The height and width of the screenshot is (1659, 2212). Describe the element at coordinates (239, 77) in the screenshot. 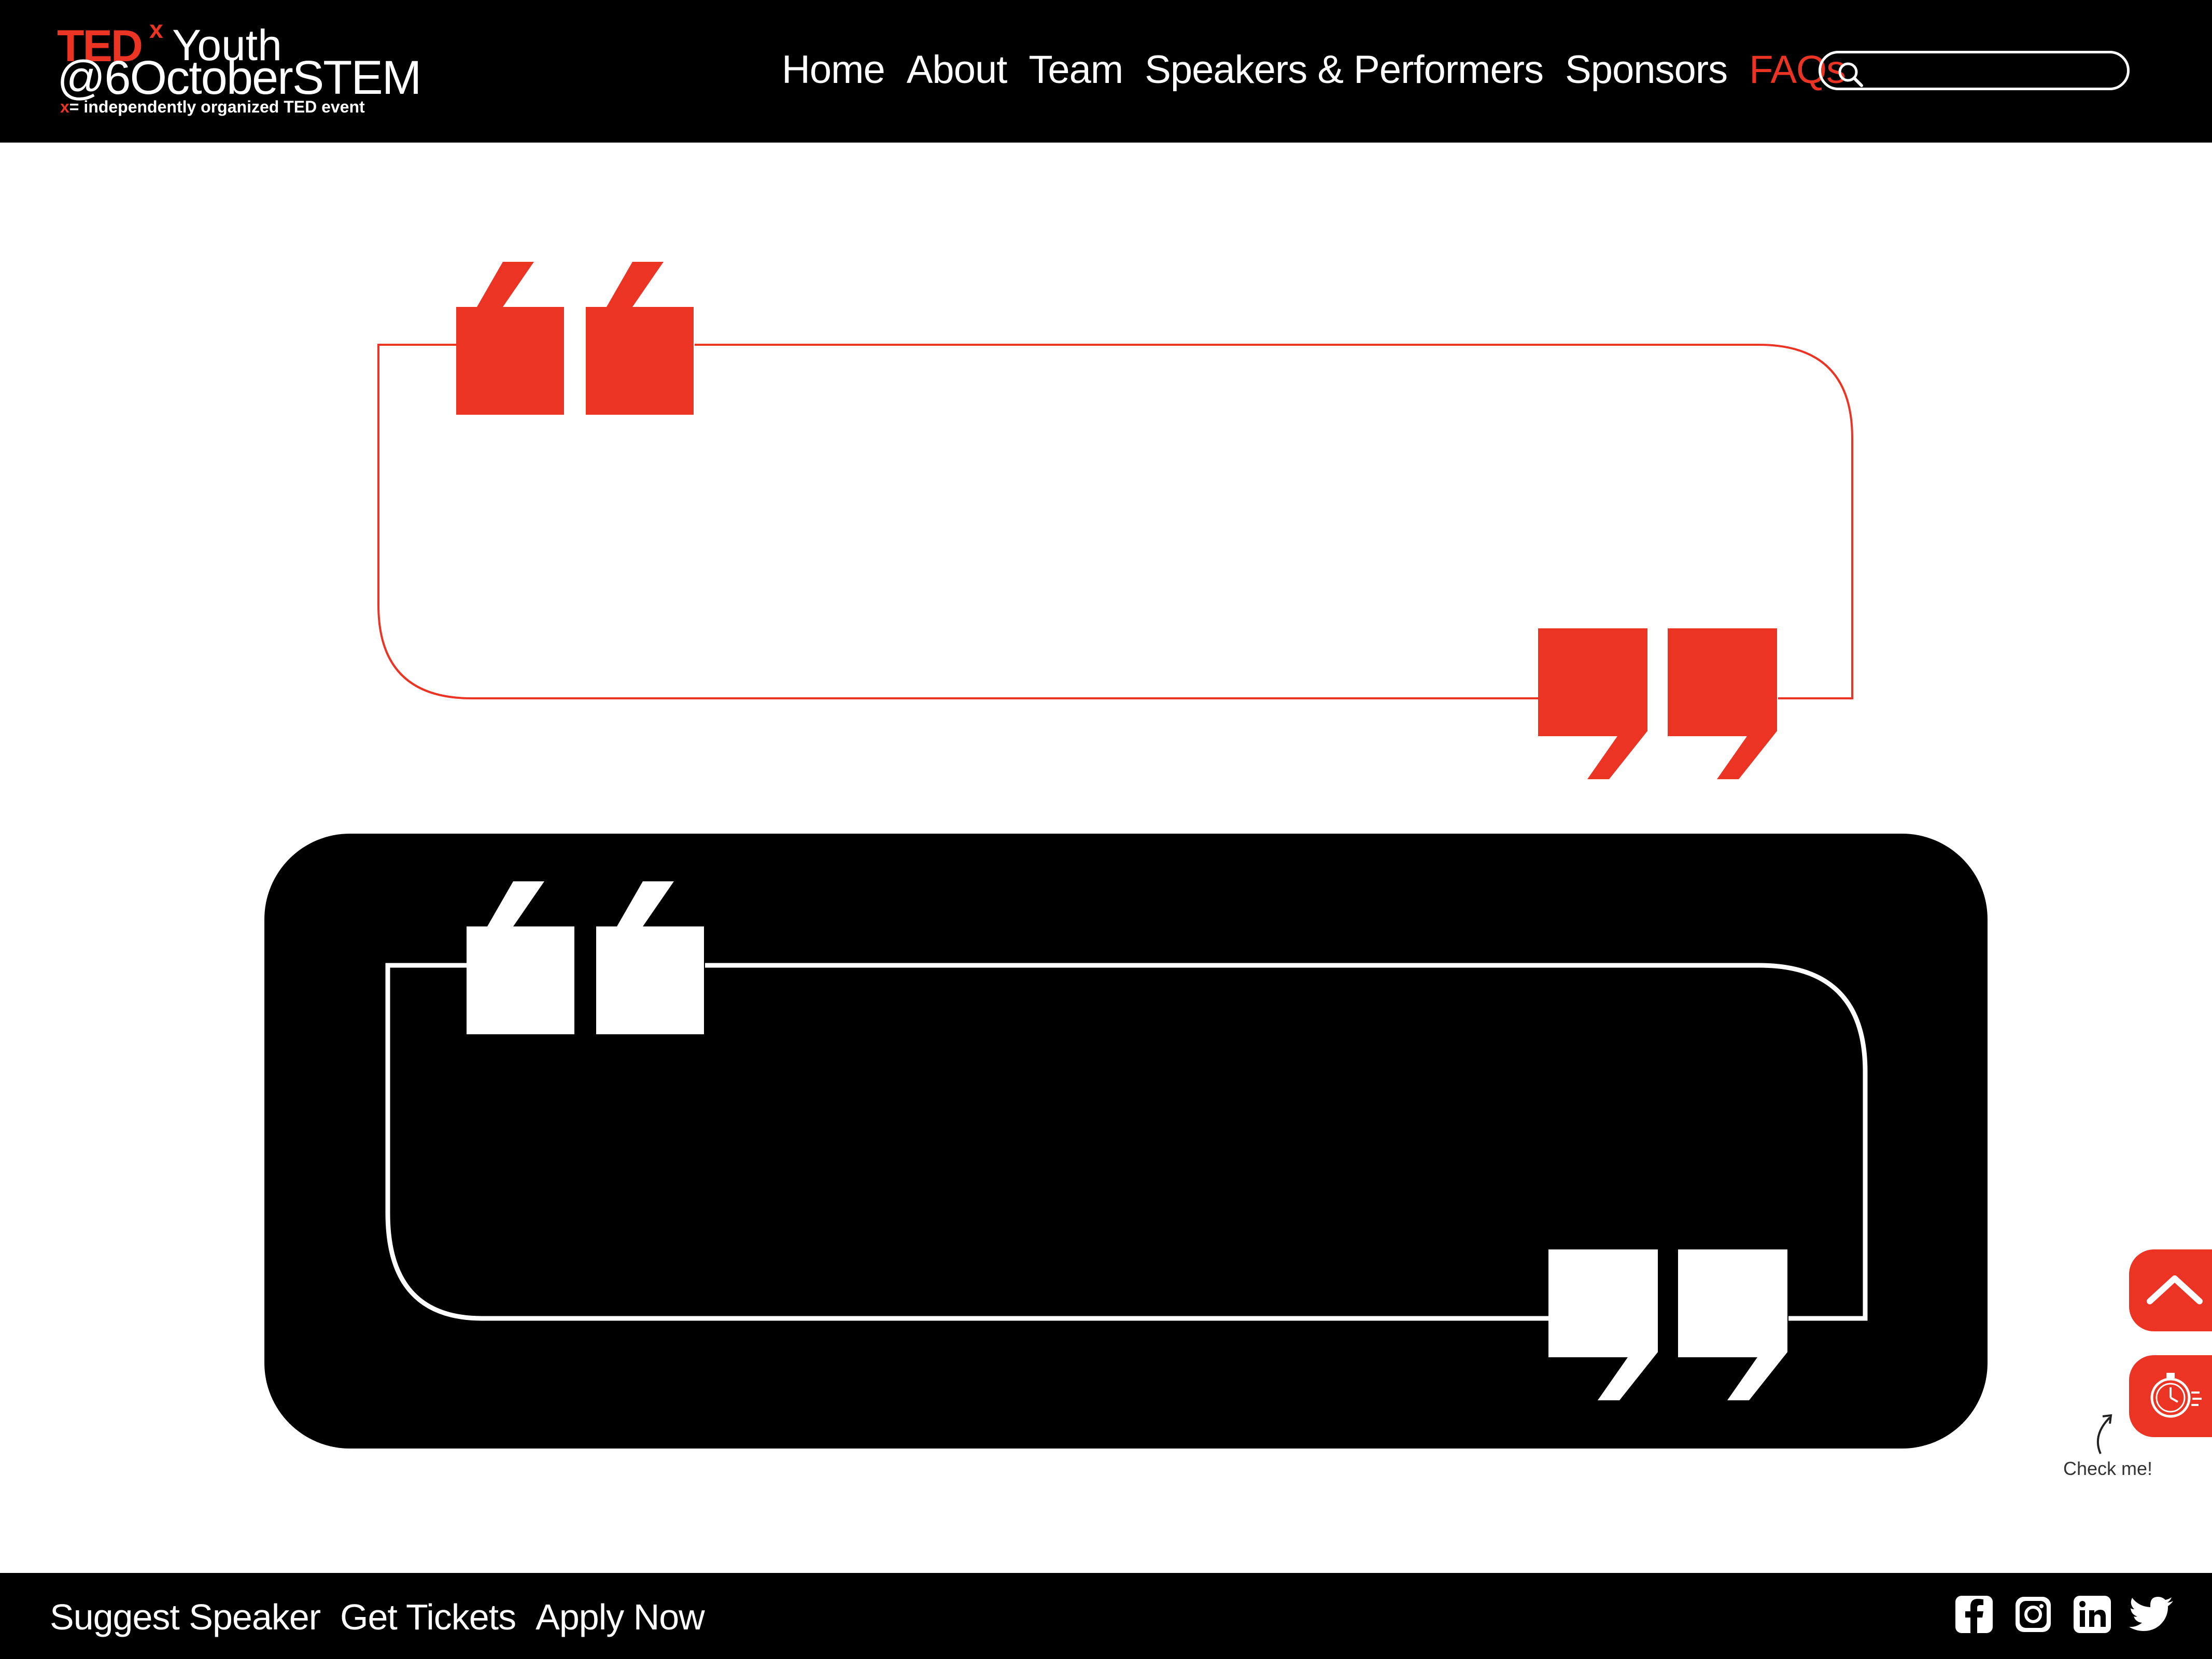

I see `logo-event-name: @6OctoberSTEM` at that location.